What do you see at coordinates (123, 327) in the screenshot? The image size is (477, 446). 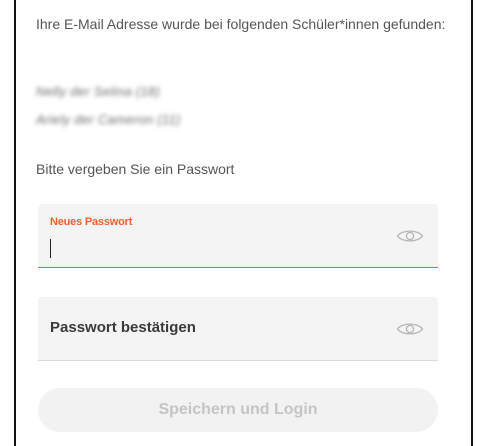 I see `confirm-password-label: Passwort bestätigen` at bounding box center [123, 327].